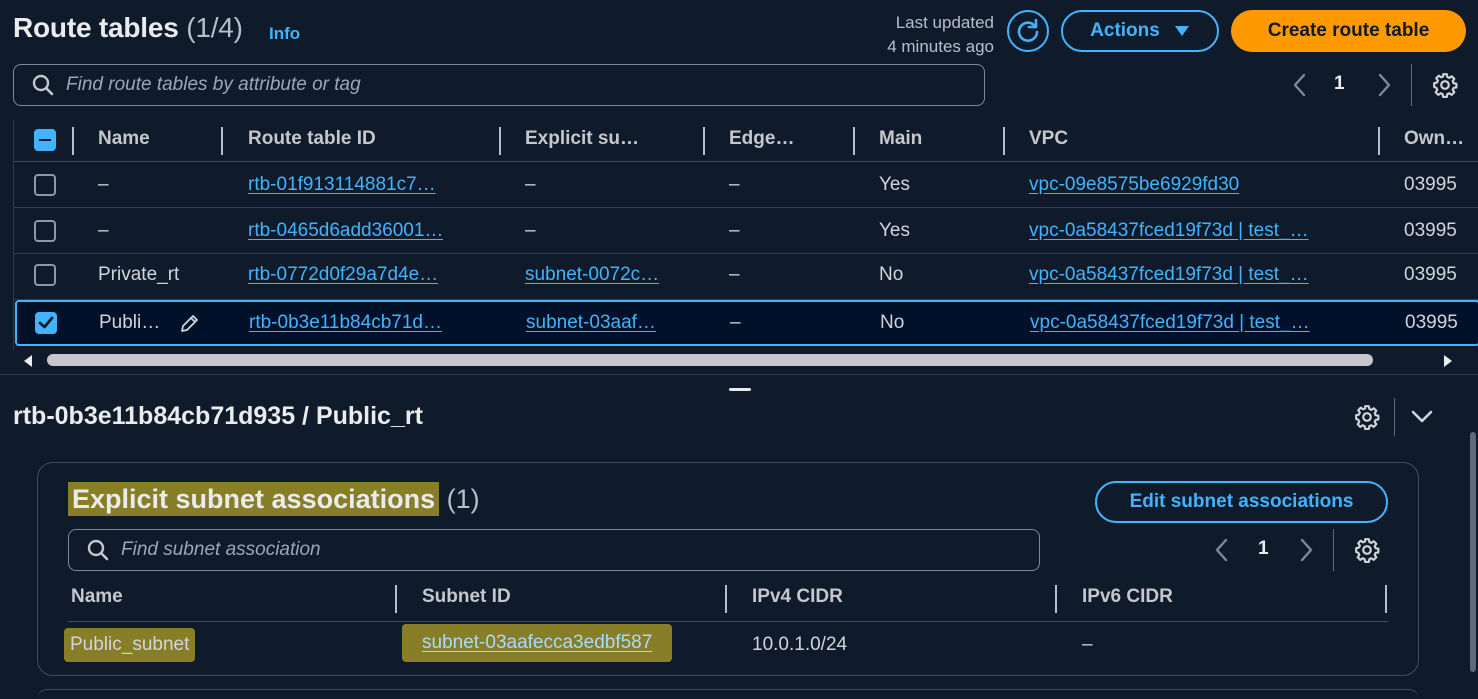  I want to click on vpc-link: vpc-09e8575be6929fd30, so click(1134, 185).